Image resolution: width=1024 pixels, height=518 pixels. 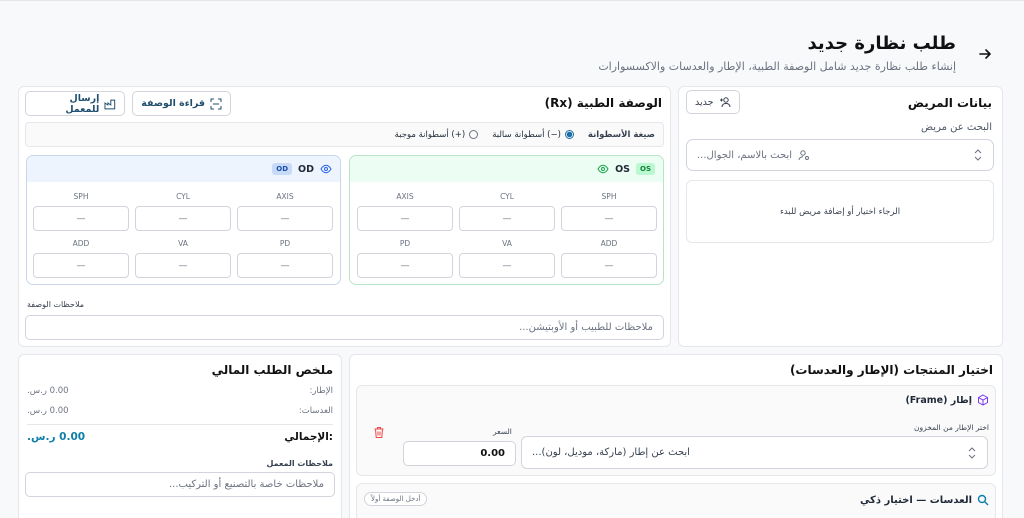 I want to click on frame-search-label: اختر الإطار من المخزون, so click(x=951, y=427).